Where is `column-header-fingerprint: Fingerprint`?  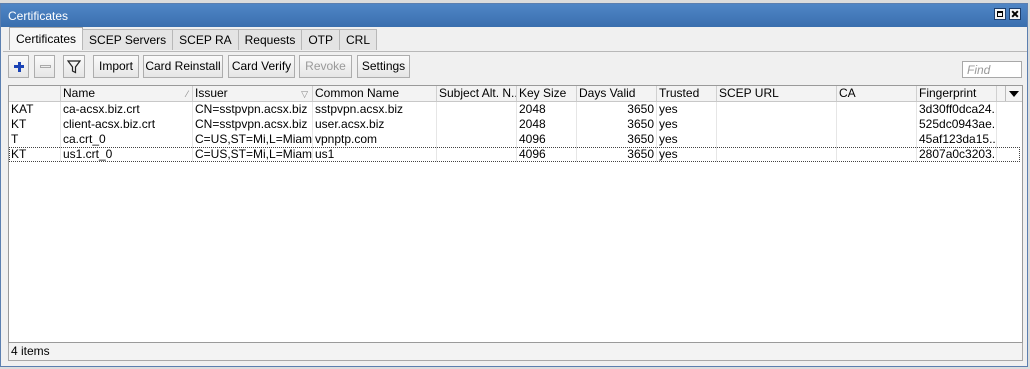
column-header-fingerprint: Fingerprint is located at coordinates (957, 93).